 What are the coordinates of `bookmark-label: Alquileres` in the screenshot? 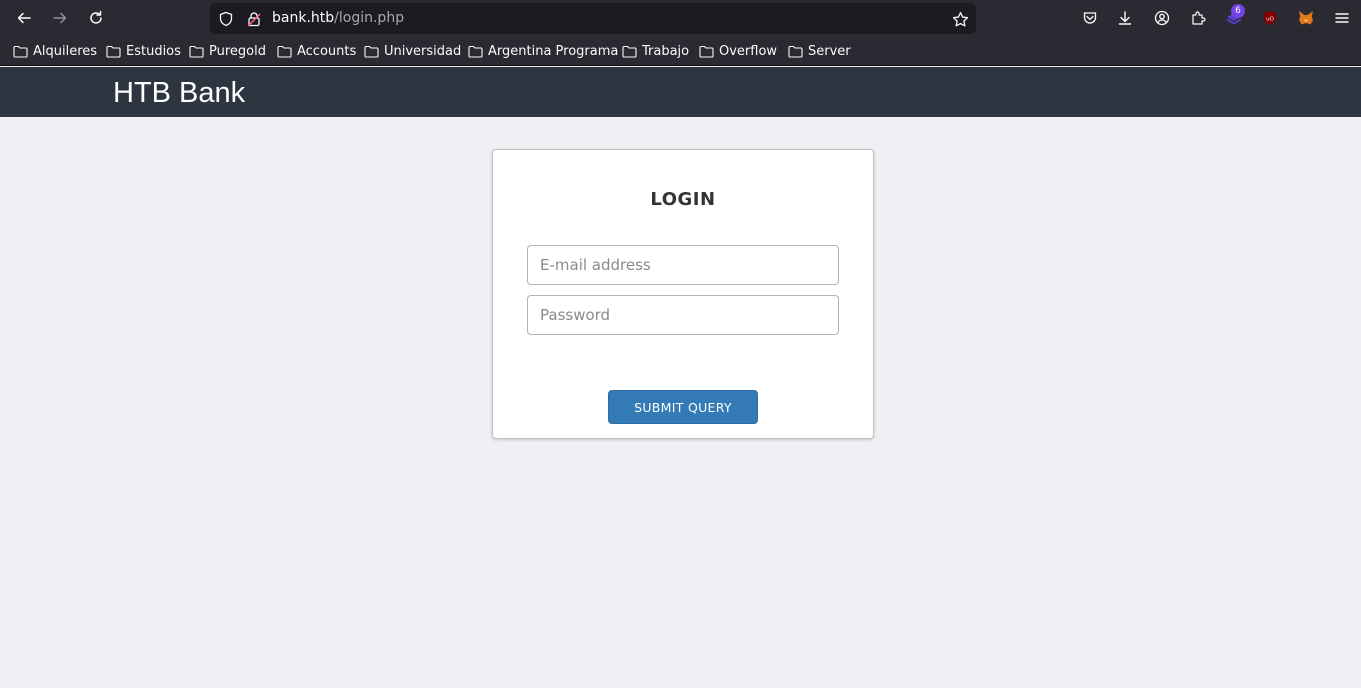 It's located at (65, 51).